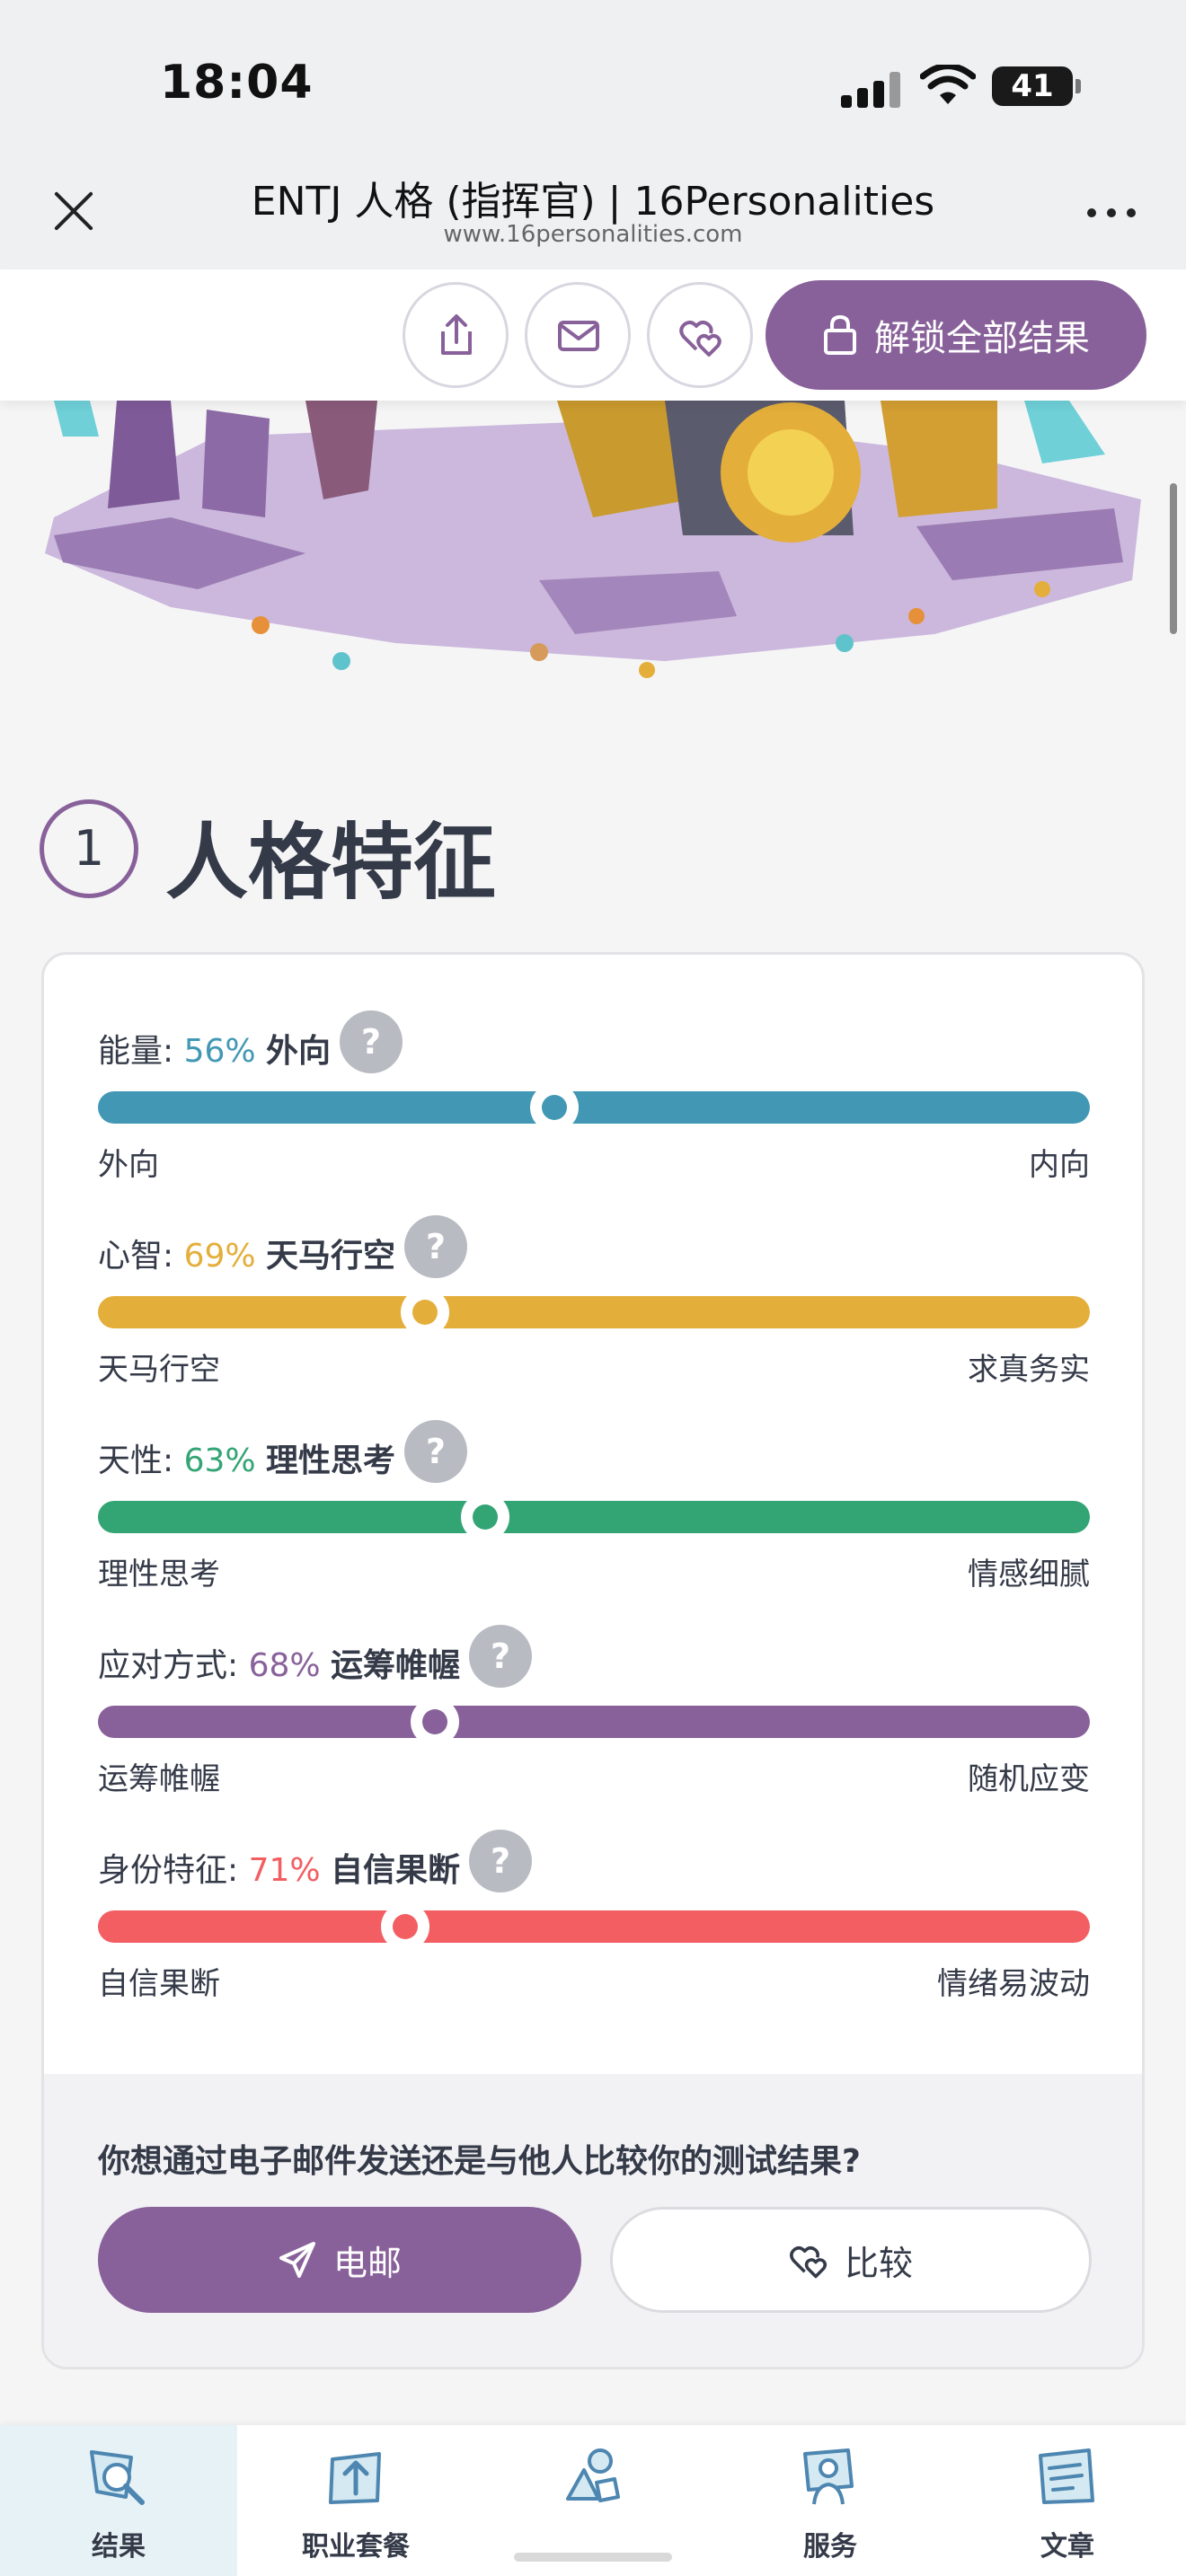  I want to click on nav-item-services: 服务, so click(830, 2500).